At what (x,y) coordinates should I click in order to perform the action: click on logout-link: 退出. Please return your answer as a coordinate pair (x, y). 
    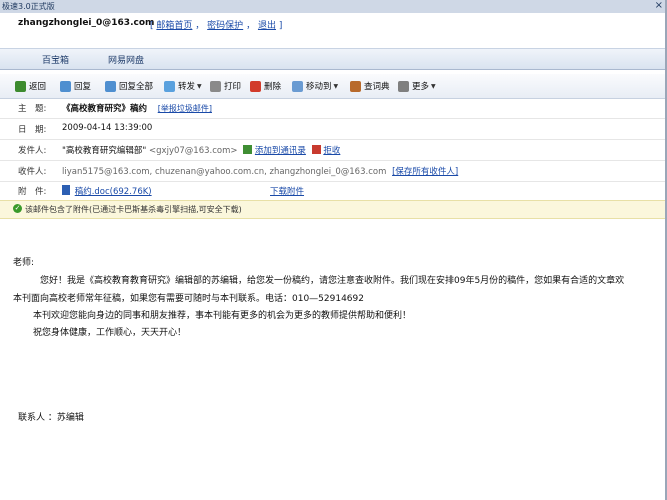
    Looking at the image, I should click on (267, 26).